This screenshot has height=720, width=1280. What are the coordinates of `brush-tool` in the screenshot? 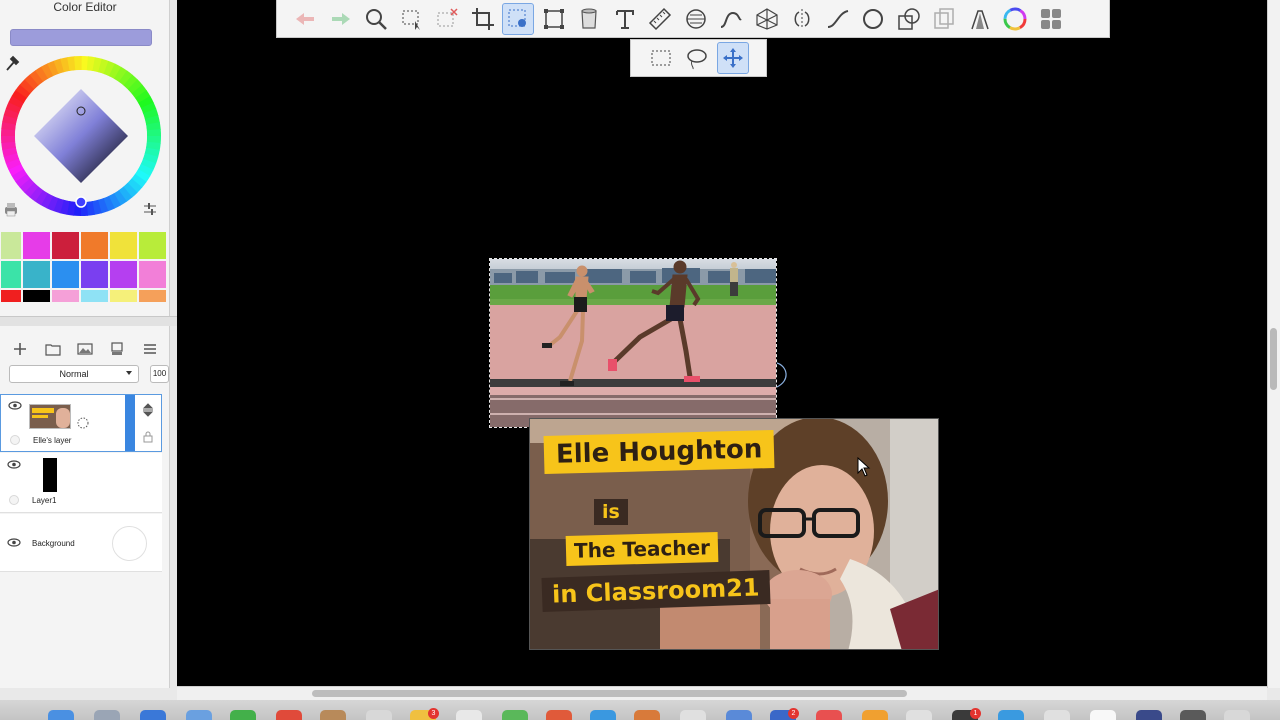 It's located at (980, 19).